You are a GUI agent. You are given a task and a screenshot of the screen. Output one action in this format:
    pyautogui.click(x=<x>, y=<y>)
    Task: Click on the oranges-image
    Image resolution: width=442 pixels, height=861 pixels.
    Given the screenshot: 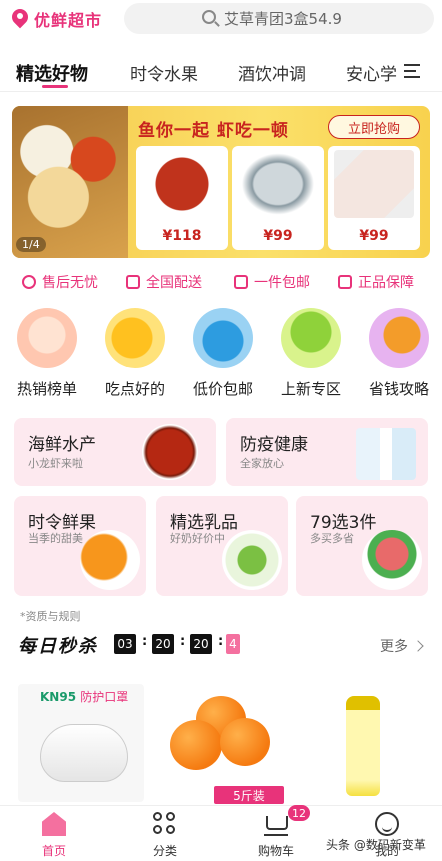 What is the action you would take?
    pyautogui.click(x=110, y=560)
    